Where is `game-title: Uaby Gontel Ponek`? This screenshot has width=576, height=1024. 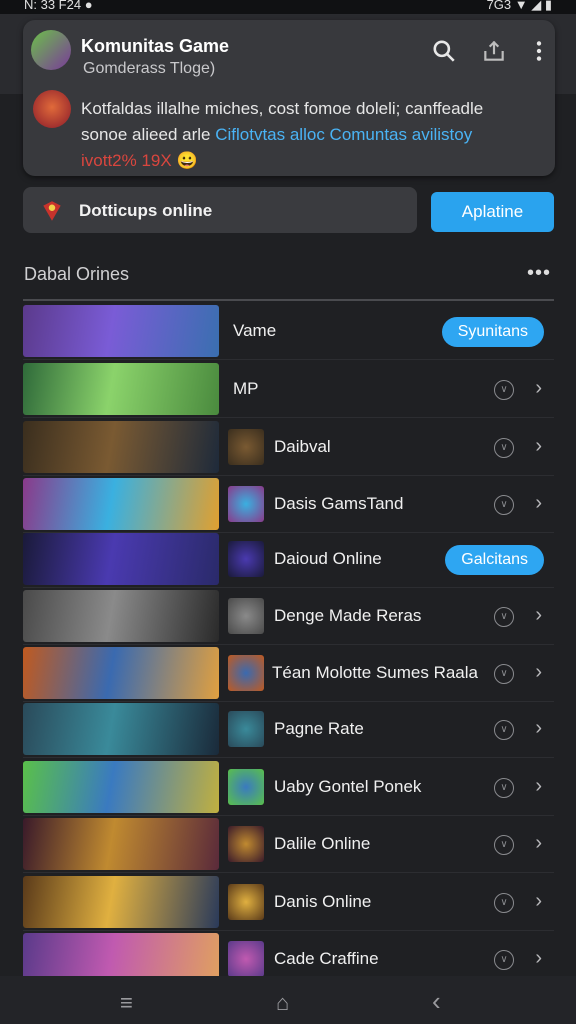 game-title: Uaby Gontel Ponek is located at coordinates (348, 786).